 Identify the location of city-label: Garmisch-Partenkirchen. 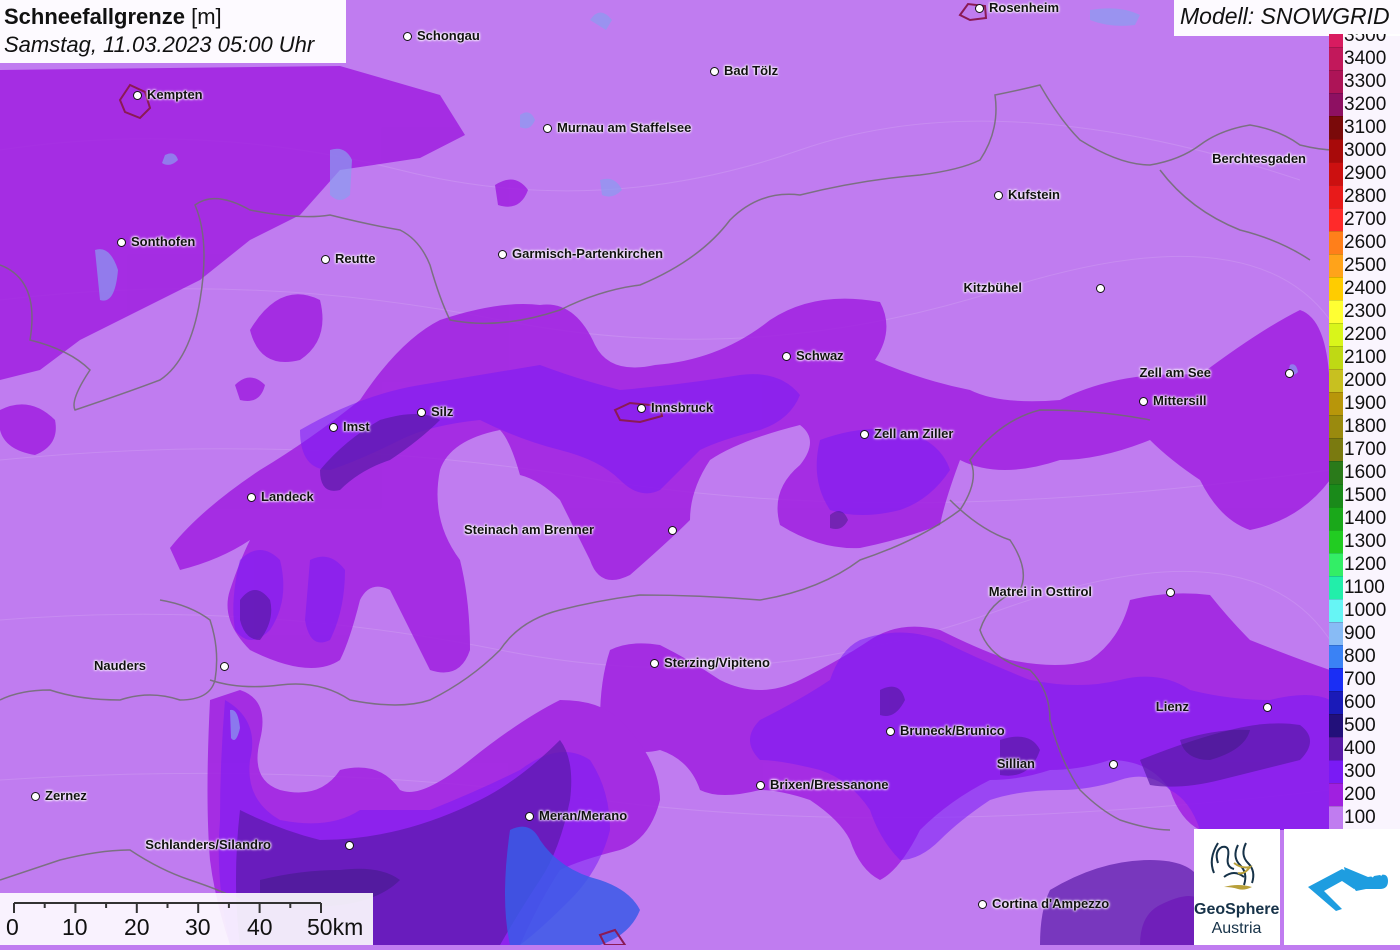
(588, 253).